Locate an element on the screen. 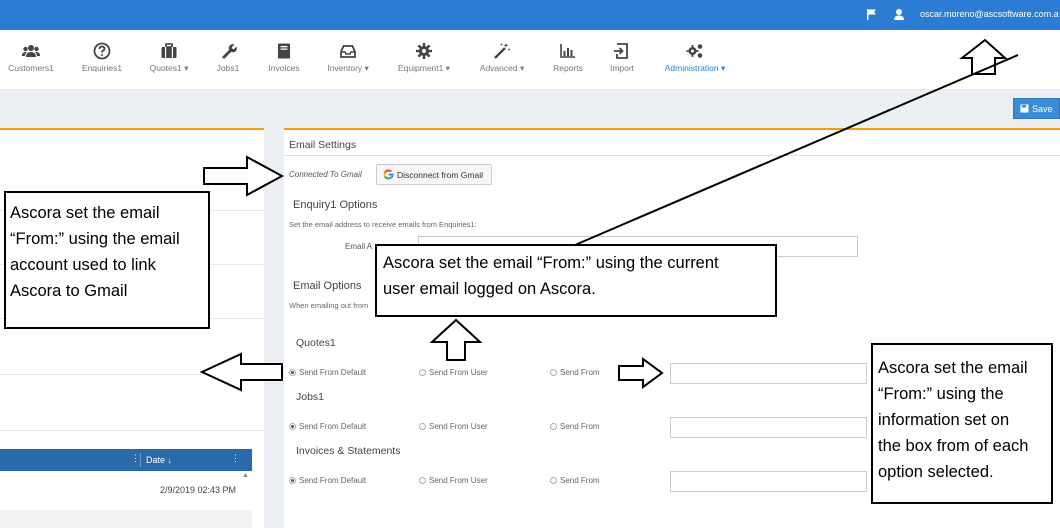 The height and width of the screenshot is (530, 1060). nav-label: Advanced ▾ is located at coordinates (502, 68).